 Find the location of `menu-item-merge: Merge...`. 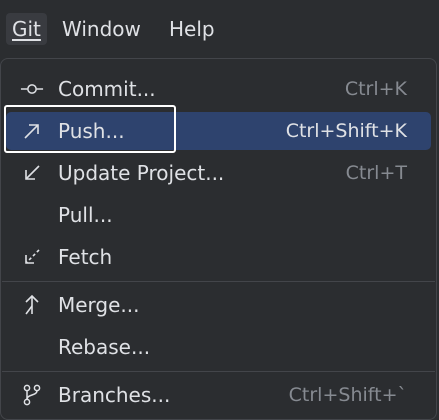

menu-item-merge: Merge... is located at coordinates (218, 305).